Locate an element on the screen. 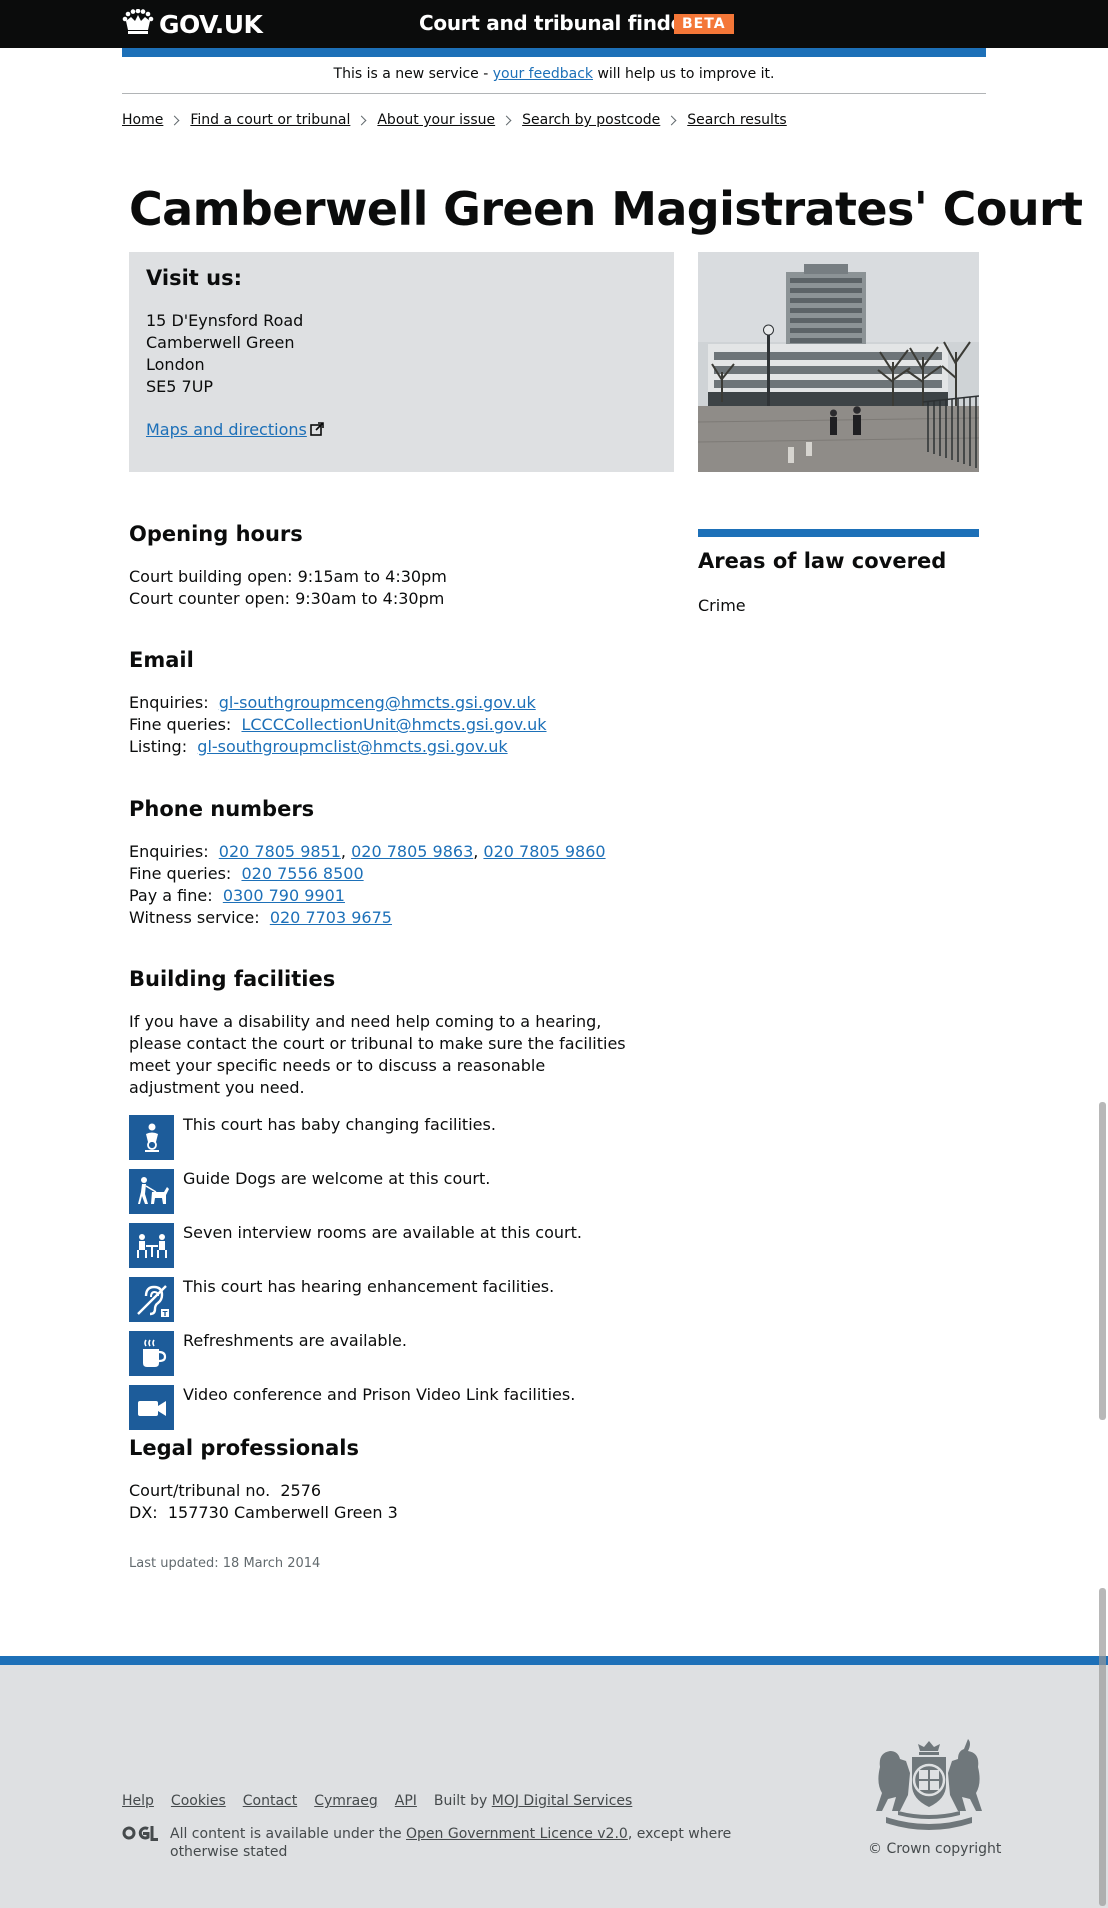 This screenshot has width=1108, height=1908. crown-icon is located at coordinates (138, 23).